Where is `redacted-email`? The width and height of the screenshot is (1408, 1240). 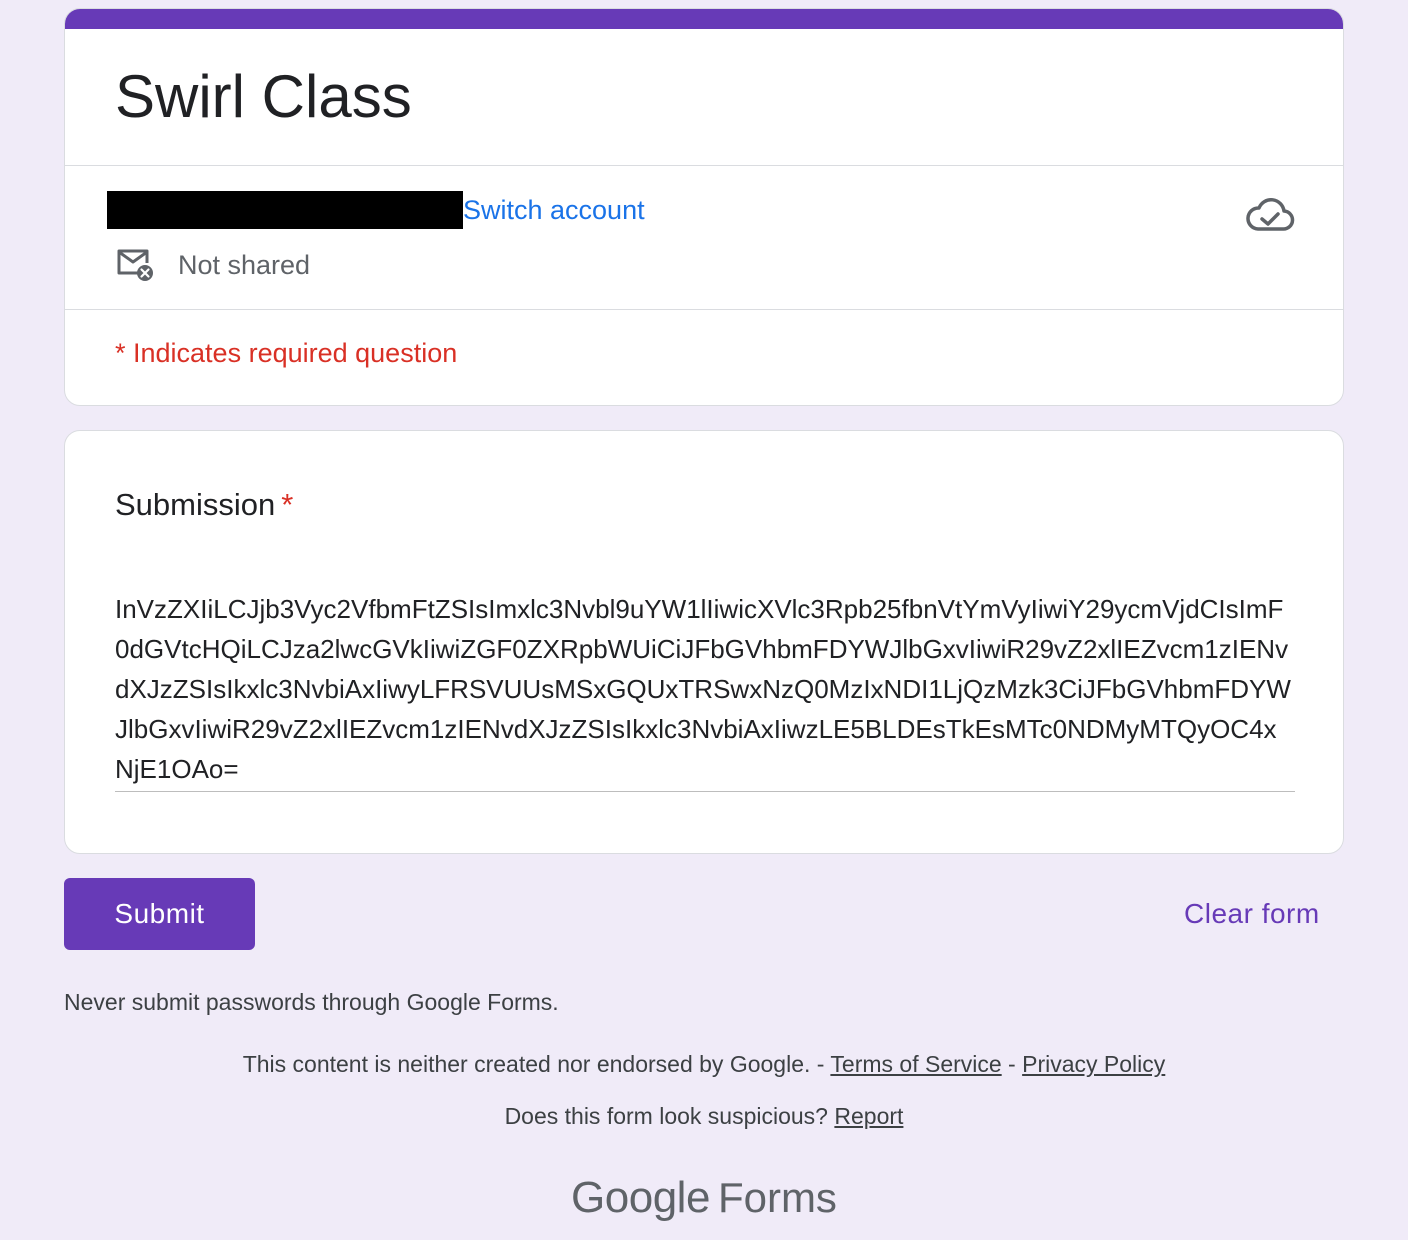
redacted-email is located at coordinates (285, 210).